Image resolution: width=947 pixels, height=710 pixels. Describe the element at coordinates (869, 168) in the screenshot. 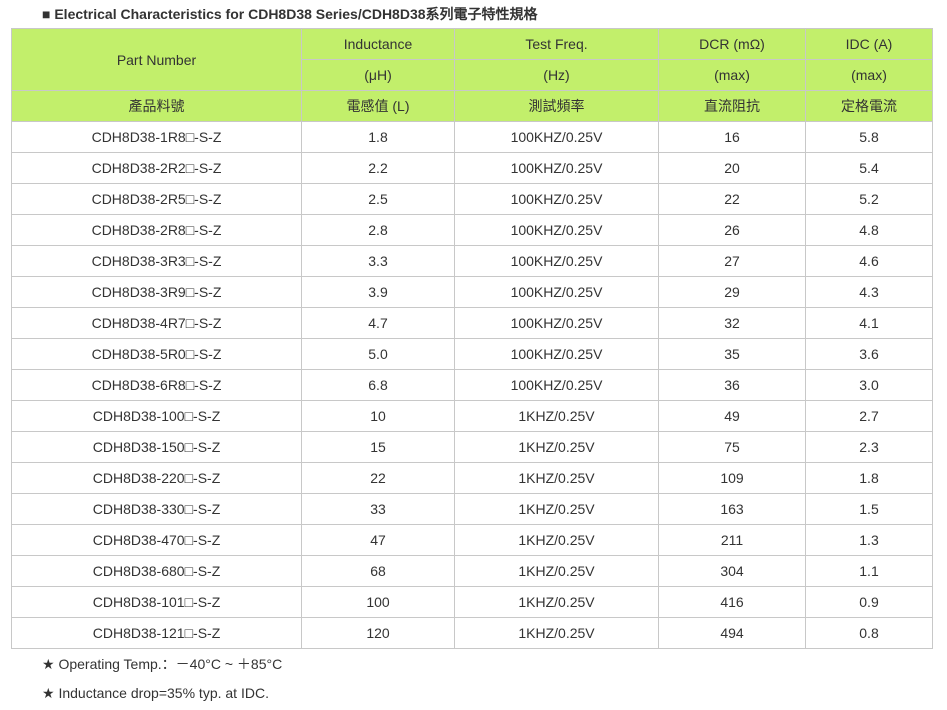

I see `cell-idc: 5.4` at that location.